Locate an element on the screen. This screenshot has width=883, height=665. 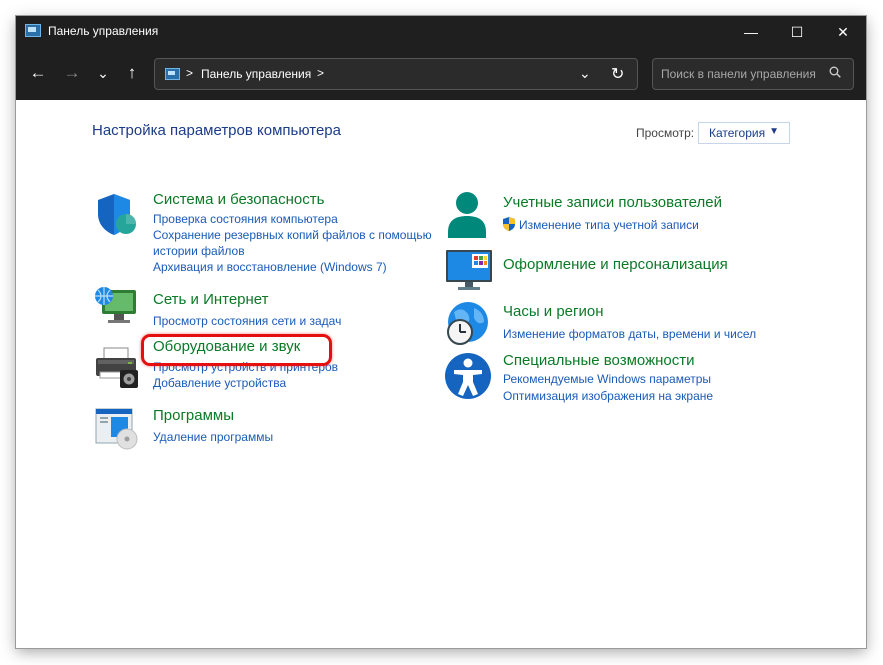
search-input: Поиск в панели управления is located at coordinates (738, 74).